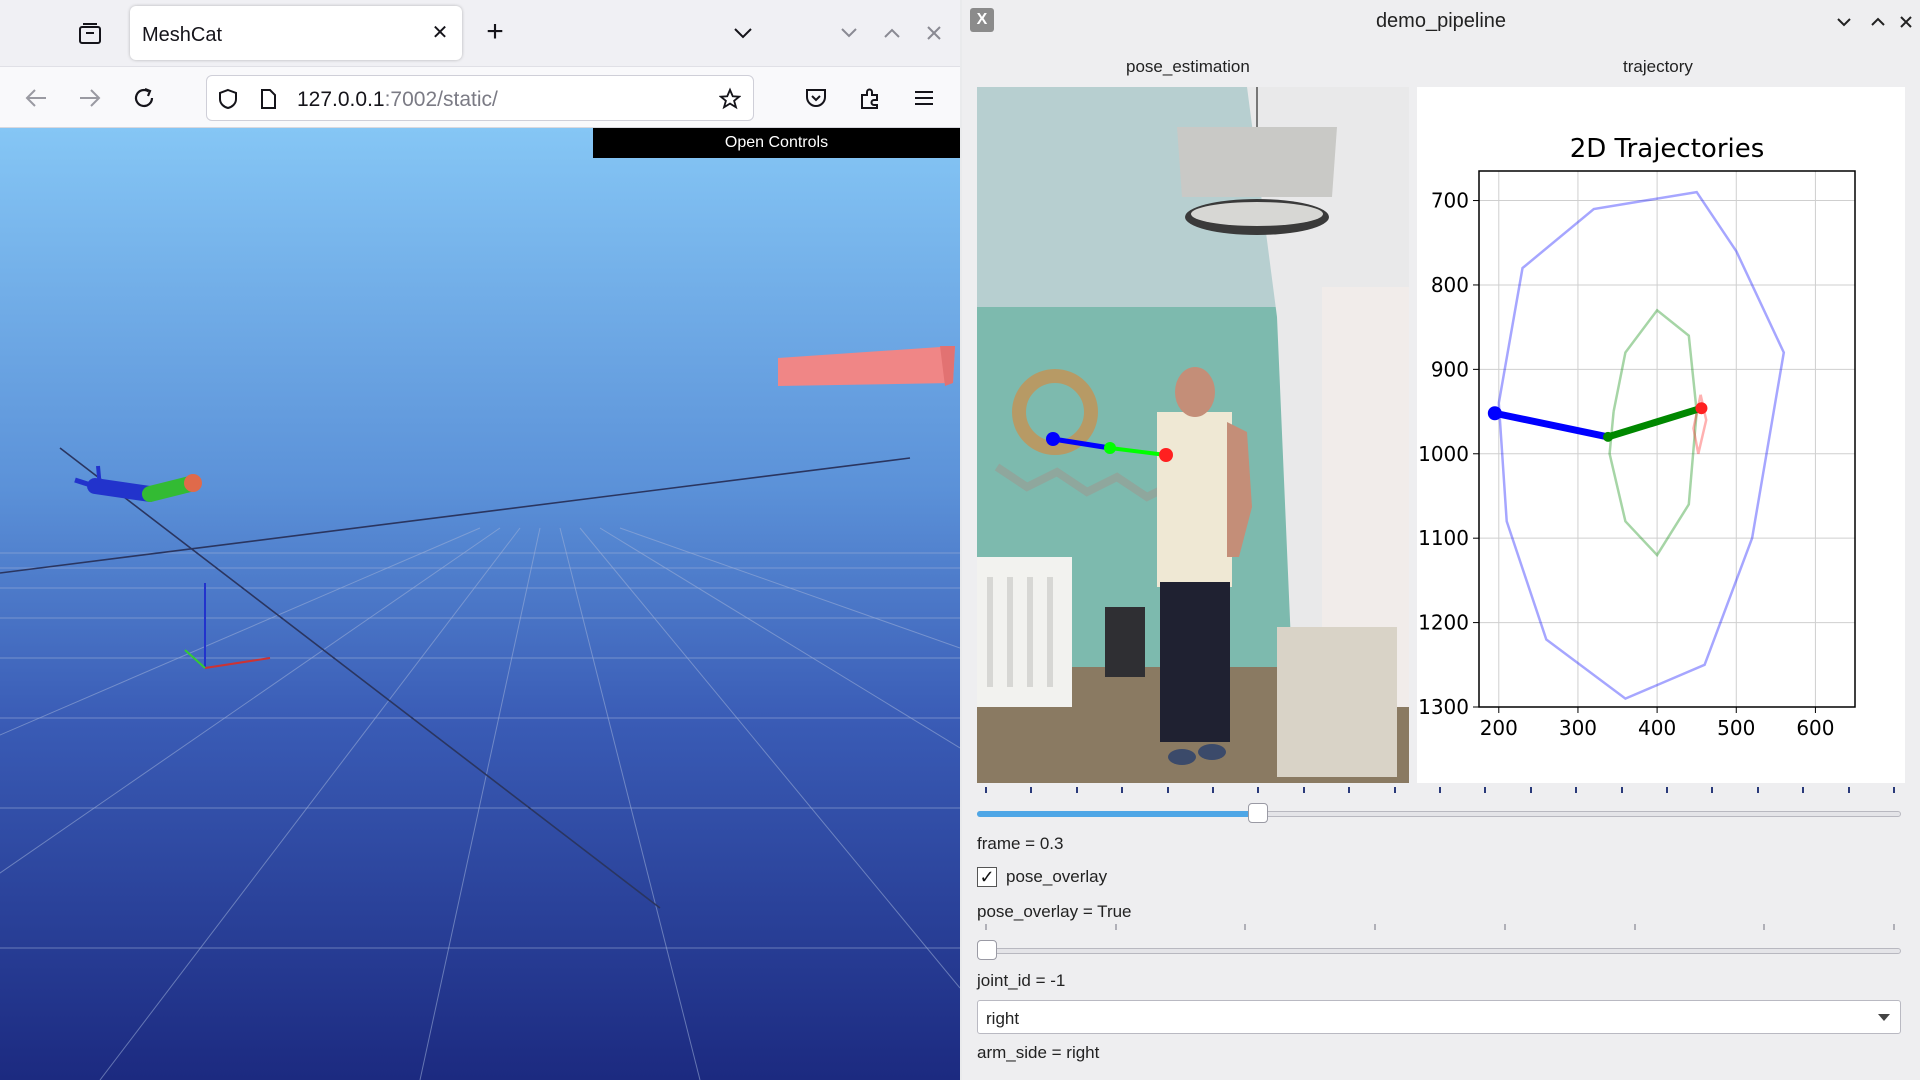  What do you see at coordinates (228, 99) in the screenshot?
I see `shield-icon` at bounding box center [228, 99].